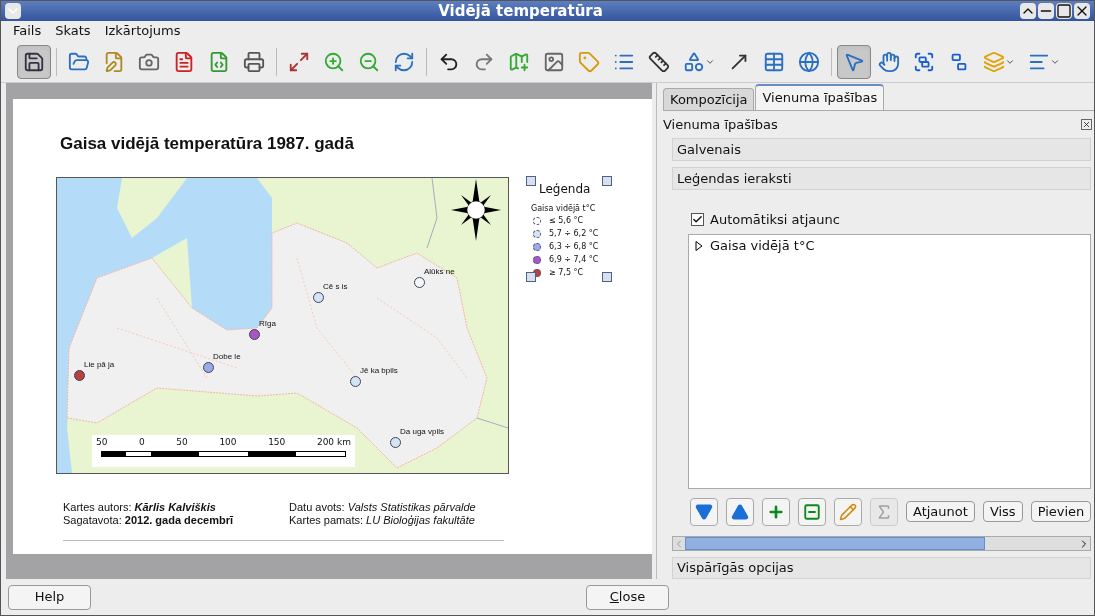  What do you see at coordinates (889, 61) in the screenshot?
I see `hand-icon` at bounding box center [889, 61].